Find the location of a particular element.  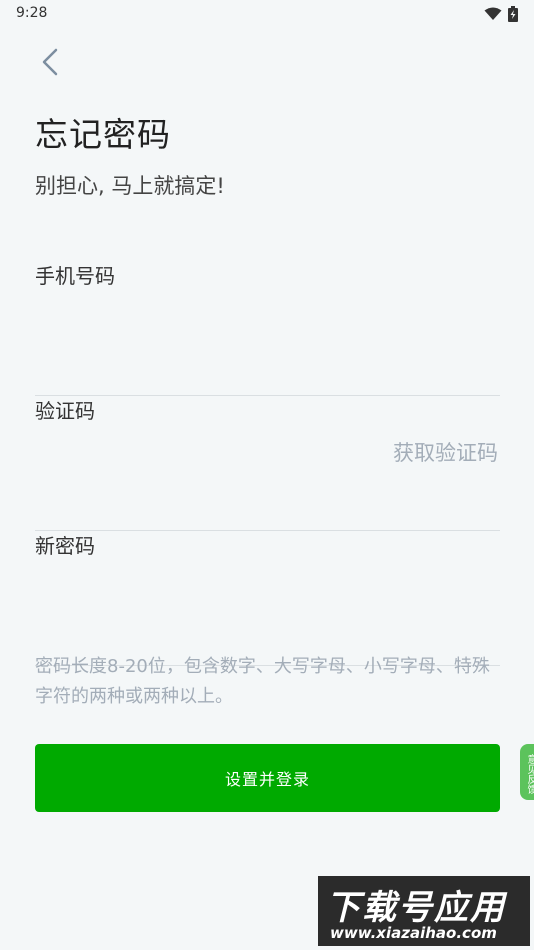

set-and-login-button: 设置并登录 is located at coordinates (267, 778).